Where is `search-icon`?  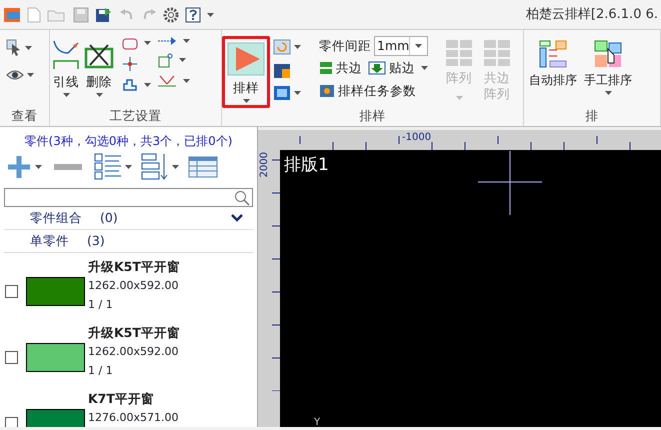
search-icon is located at coordinates (242, 198).